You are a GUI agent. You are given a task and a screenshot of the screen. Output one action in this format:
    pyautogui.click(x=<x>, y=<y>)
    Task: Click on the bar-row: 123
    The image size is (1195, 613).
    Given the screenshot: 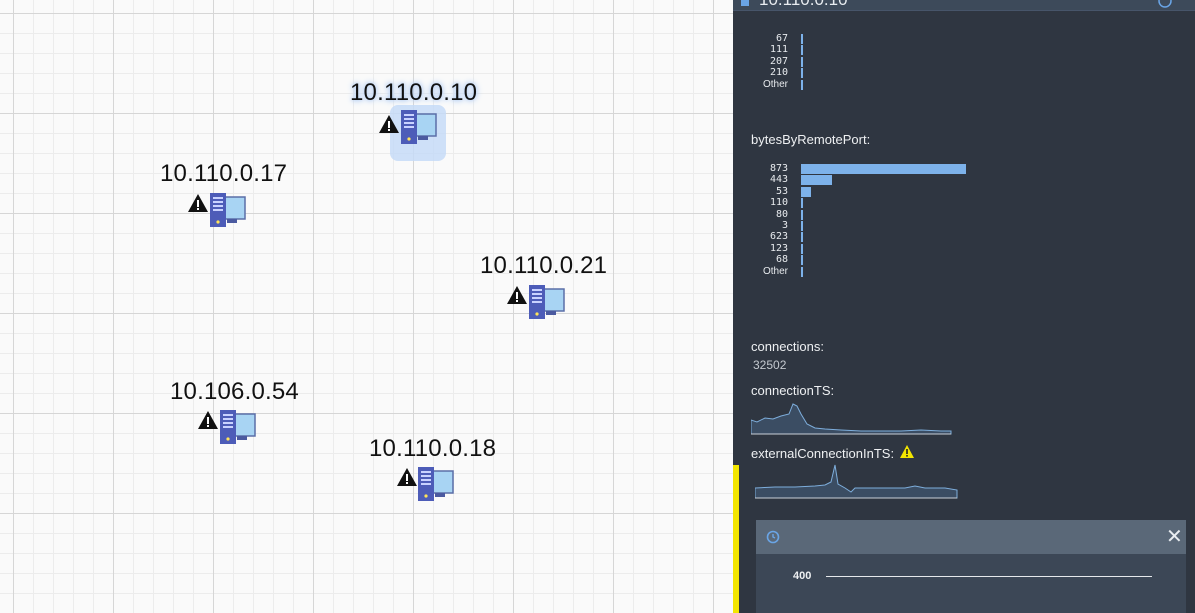 What is the action you would take?
    pyautogui.click(x=964, y=248)
    